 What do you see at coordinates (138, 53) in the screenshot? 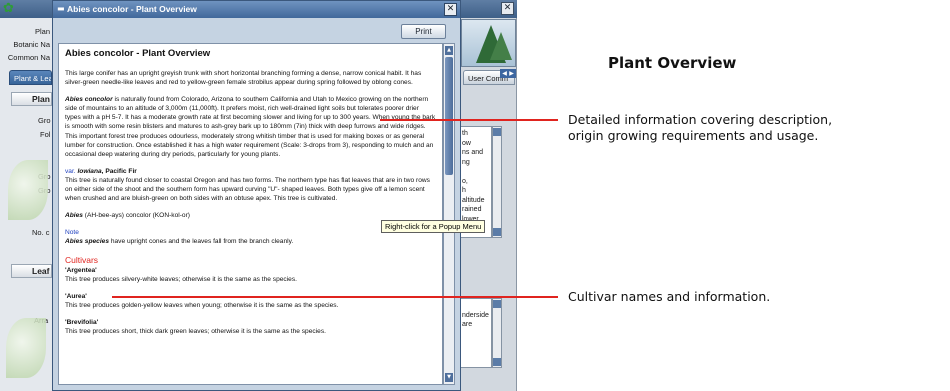
I see `document-heading: Abies concolor - Plant Overview` at bounding box center [138, 53].